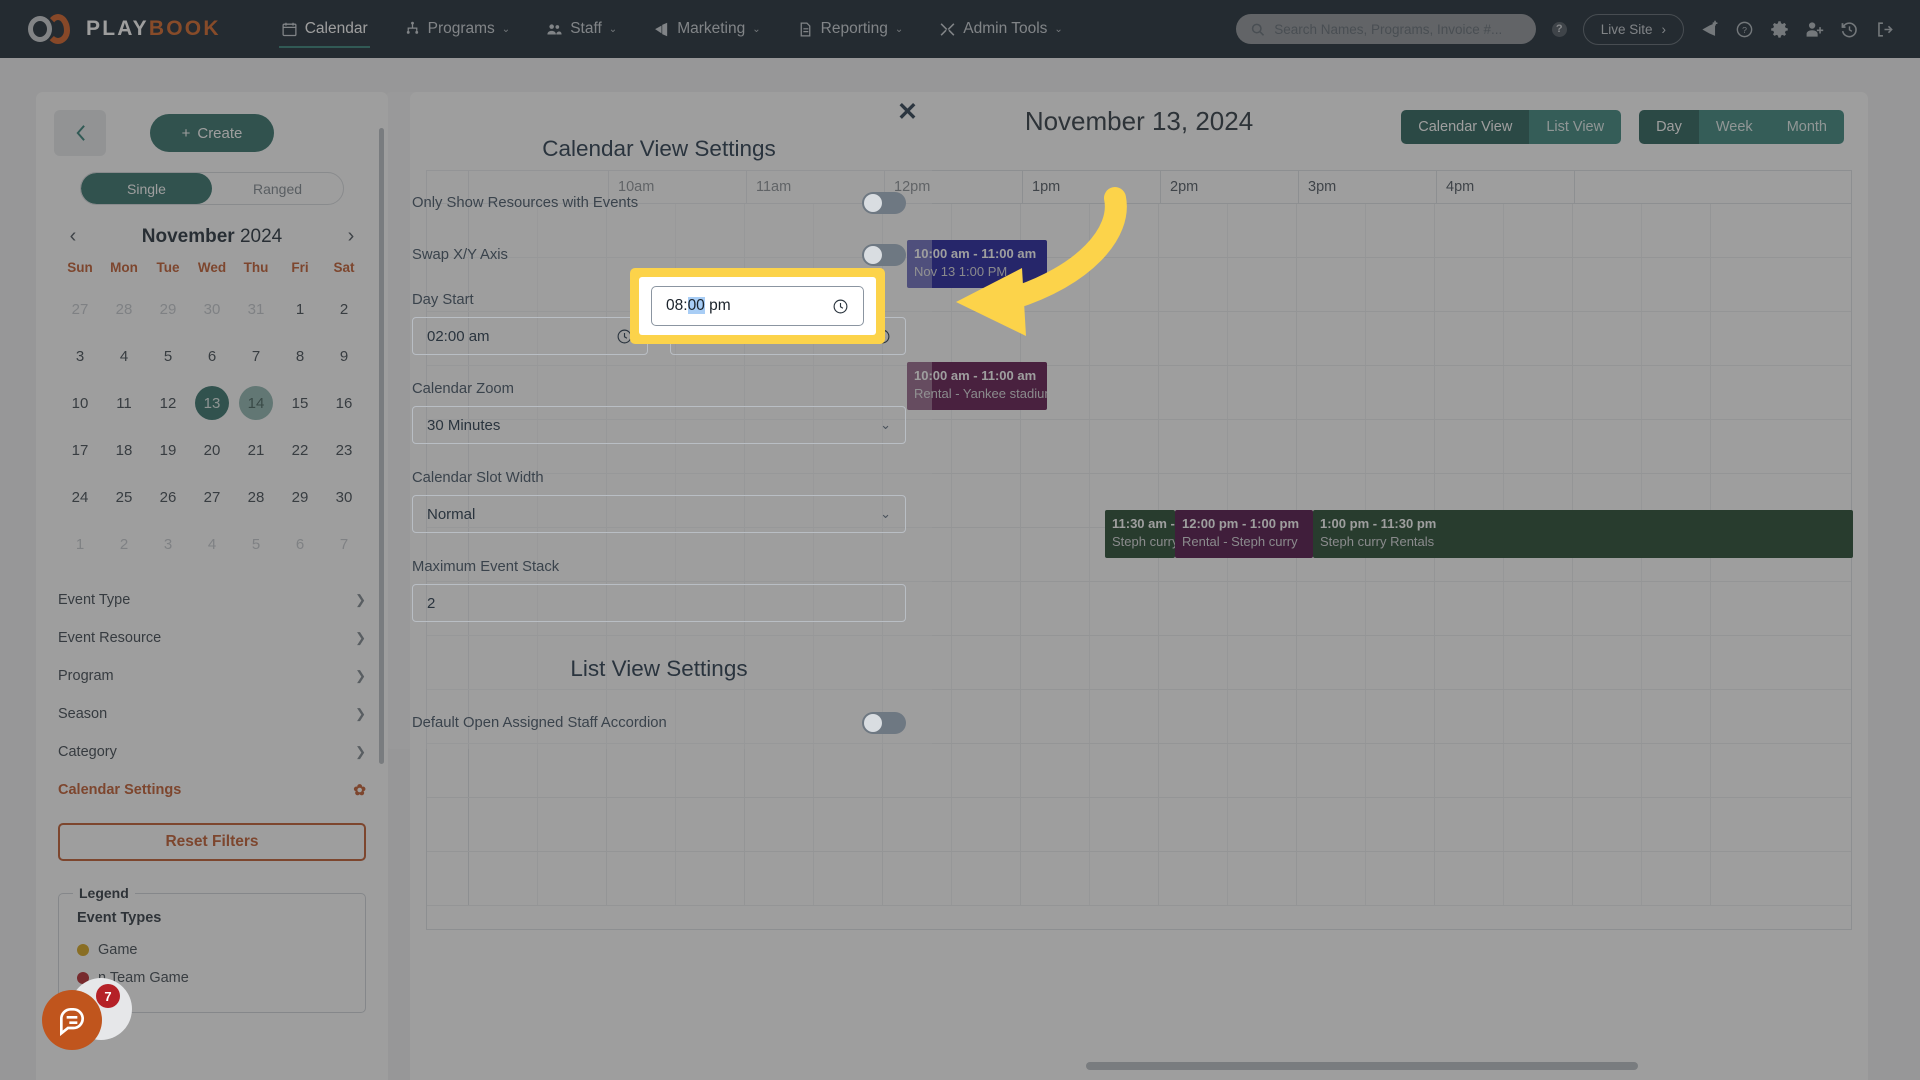  What do you see at coordinates (884, 255) in the screenshot?
I see `swap-axis-toggle` at bounding box center [884, 255].